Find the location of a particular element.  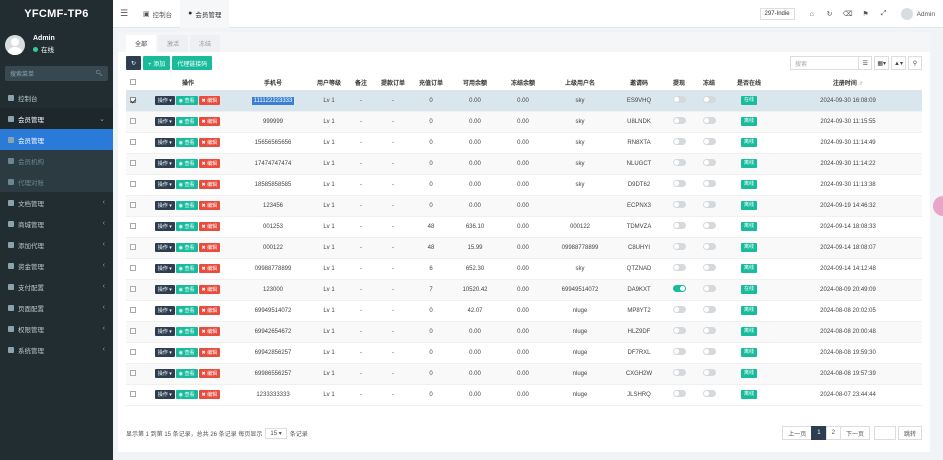

col-frozen: 冻结 is located at coordinates (709, 83).